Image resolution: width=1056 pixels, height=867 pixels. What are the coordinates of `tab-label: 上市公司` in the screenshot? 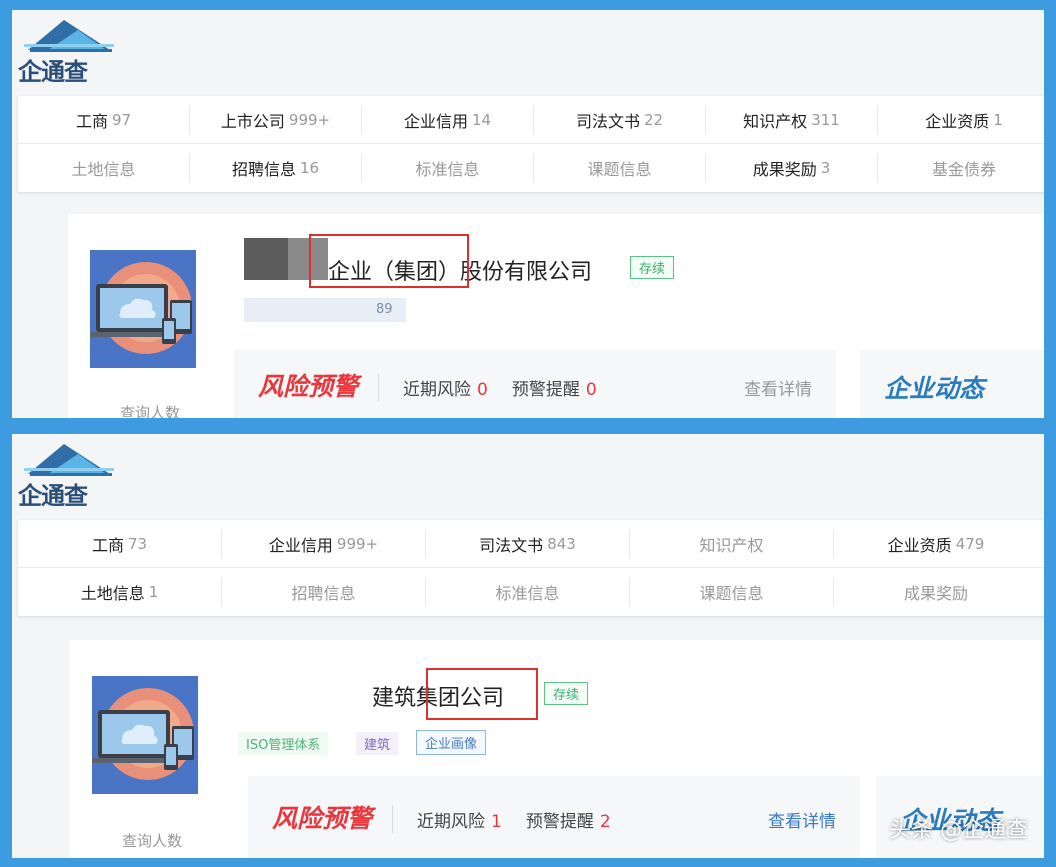 It's located at (252, 121).